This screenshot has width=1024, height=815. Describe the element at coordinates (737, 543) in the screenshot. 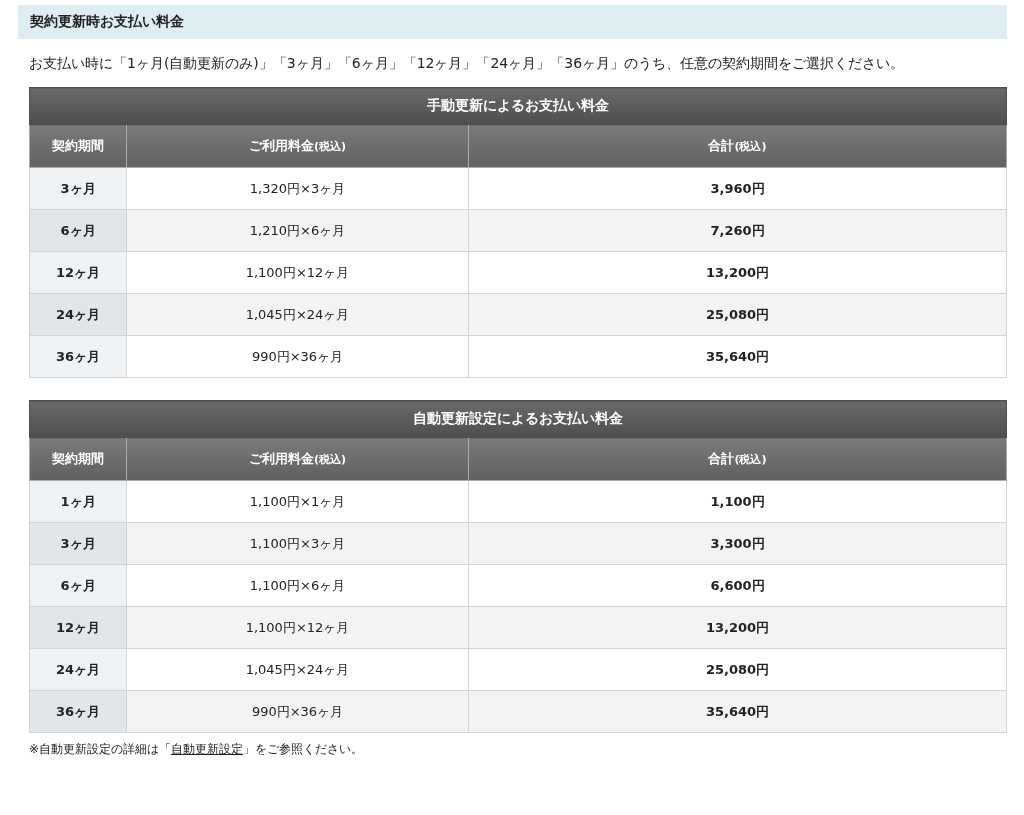

I see `total-cell: 3,300円` at that location.